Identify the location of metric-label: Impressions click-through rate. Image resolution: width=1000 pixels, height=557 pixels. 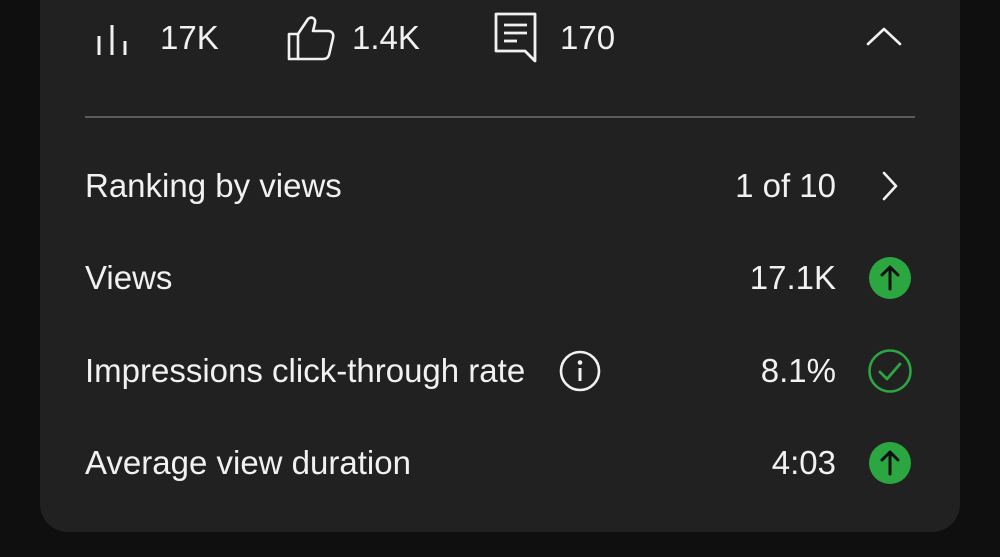
(305, 370).